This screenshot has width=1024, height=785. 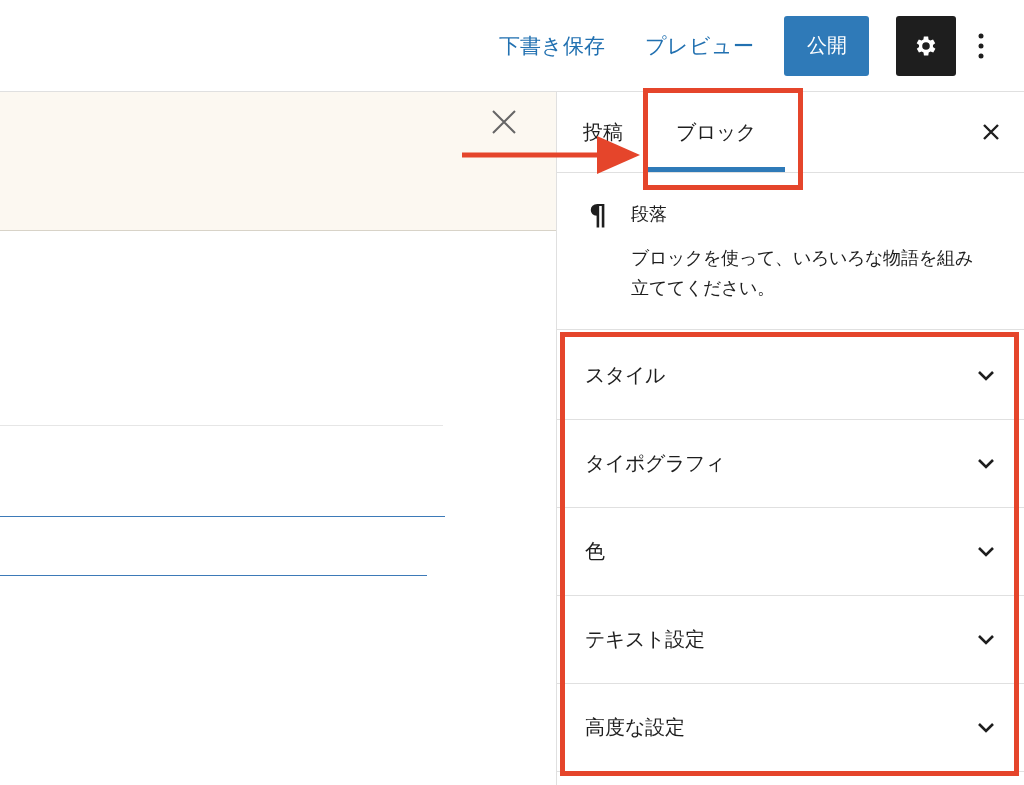 I want to click on panel-title: 高度な設定, so click(x=635, y=727).